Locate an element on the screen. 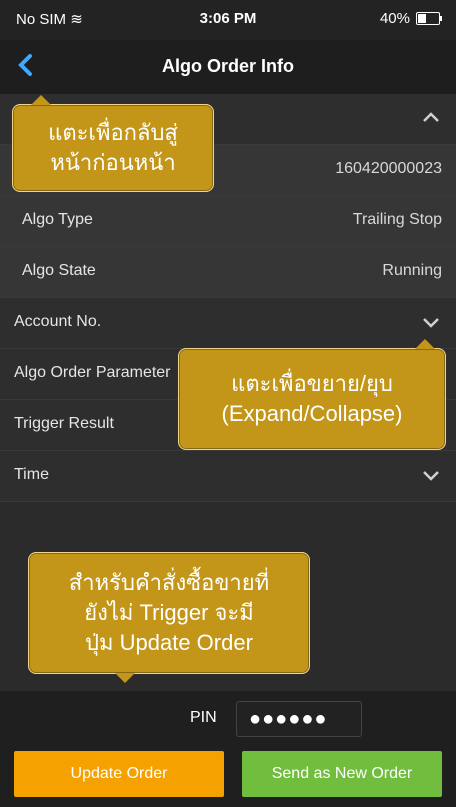 The width and height of the screenshot is (456, 807). row-value: 160420000023 is located at coordinates (388, 168).